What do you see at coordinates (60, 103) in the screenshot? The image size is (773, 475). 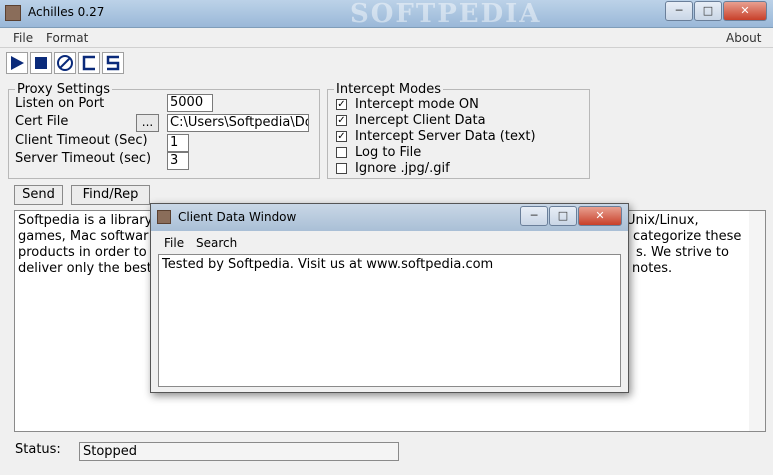 I see `listen-port-label: Listen on Port` at bounding box center [60, 103].